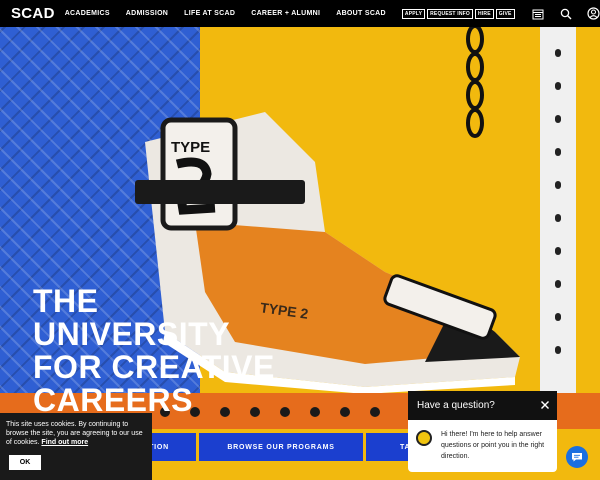 The image size is (600, 480). I want to click on cookie-ok-button: OK, so click(25, 462).